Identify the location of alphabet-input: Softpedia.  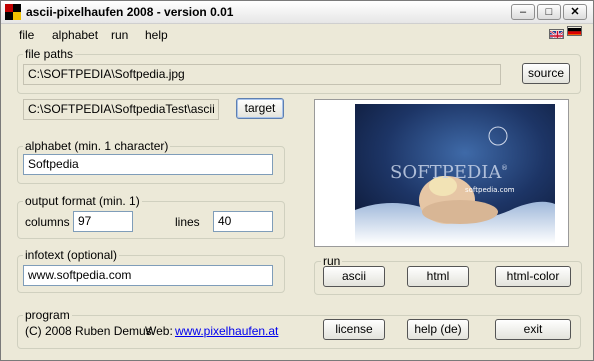
(148, 164).